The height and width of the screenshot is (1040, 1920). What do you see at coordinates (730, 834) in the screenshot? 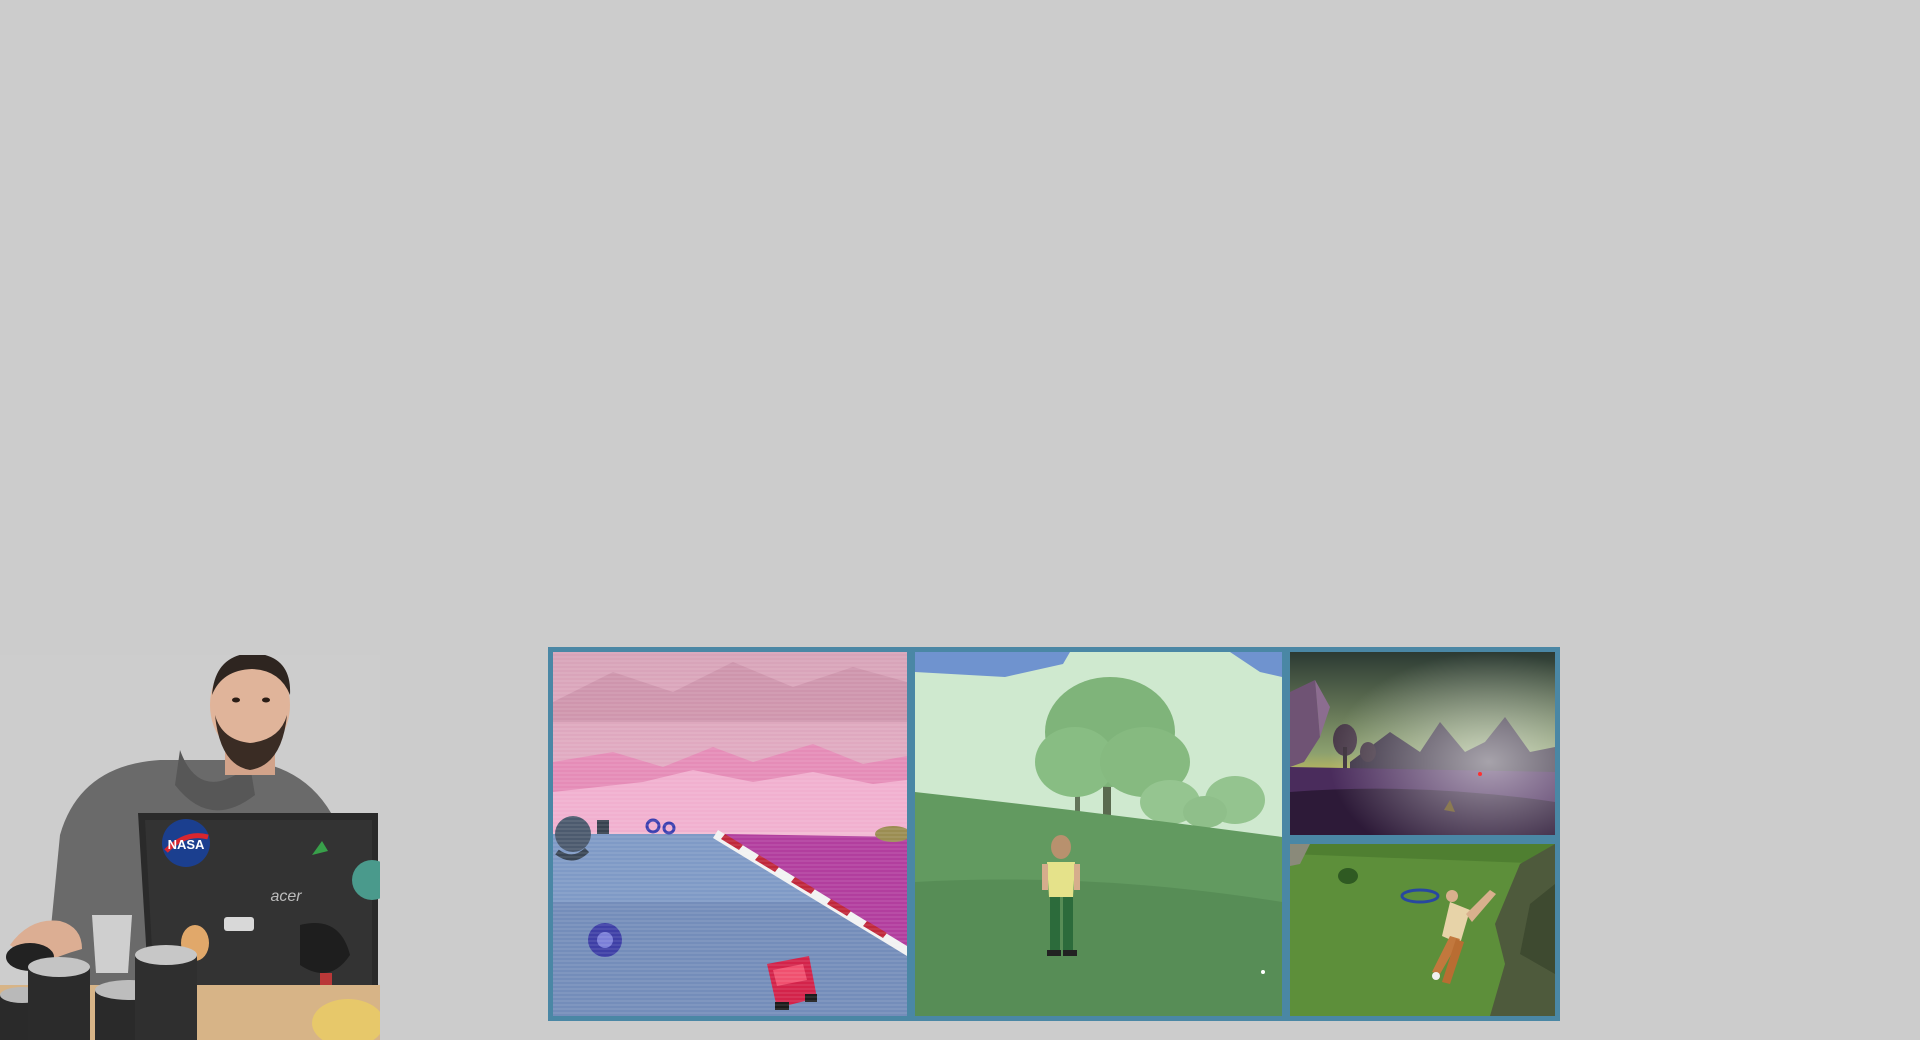
I see `racing-game-screenshot` at bounding box center [730, 834].